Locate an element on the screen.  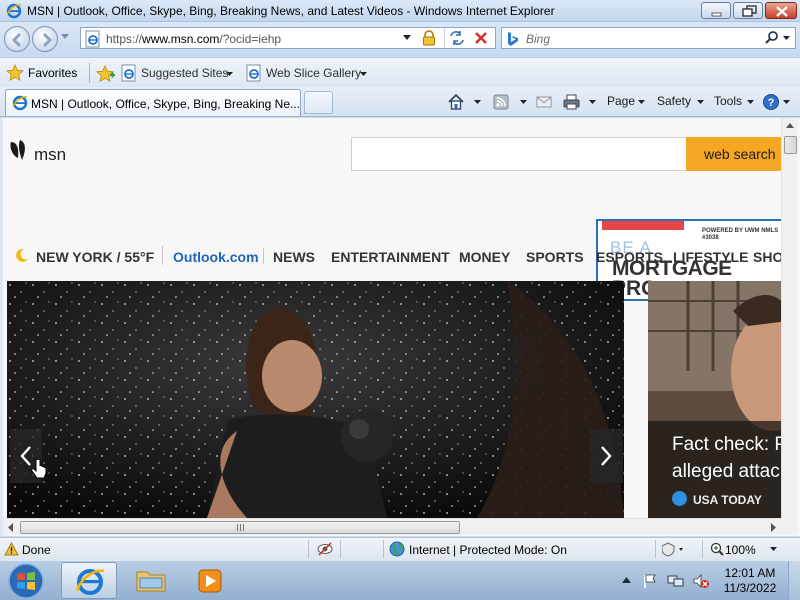
web-slice-gallery-label: Web Slice Gallery is located at coordinates (314, 73).